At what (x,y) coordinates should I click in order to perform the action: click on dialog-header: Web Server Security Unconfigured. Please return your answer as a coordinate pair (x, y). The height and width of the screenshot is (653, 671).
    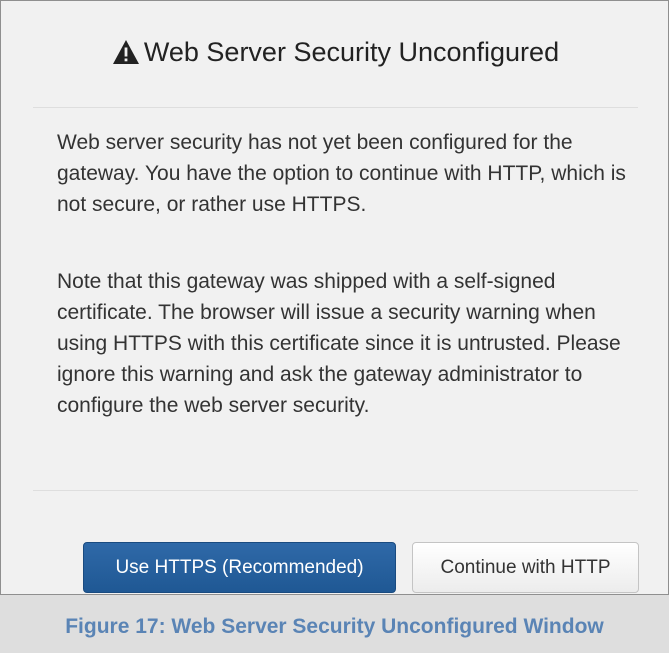
    Looking at the image, I should click on (335, 54).